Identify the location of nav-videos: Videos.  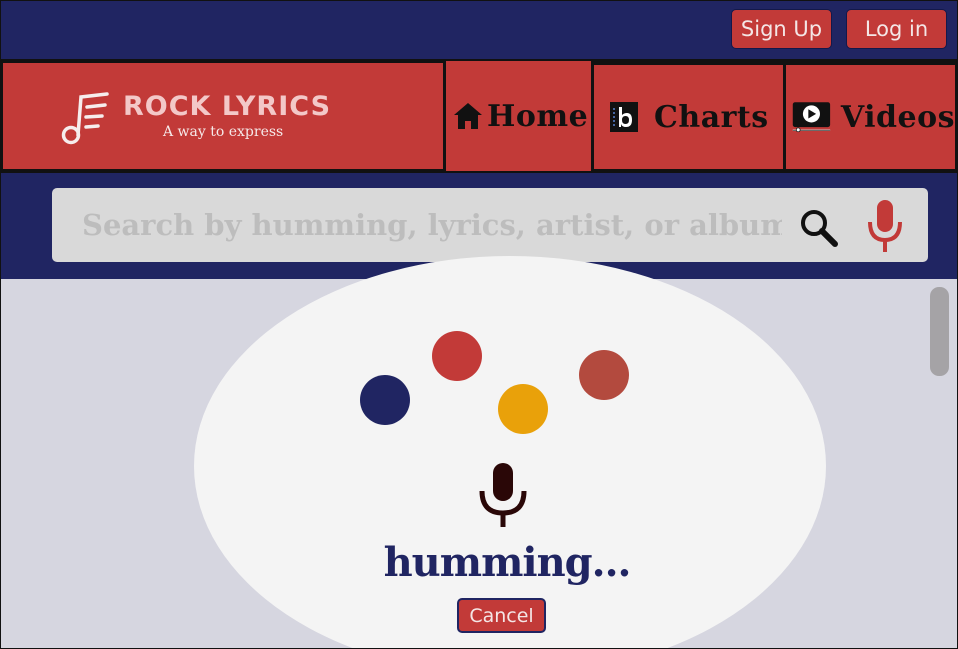
(870, 117).